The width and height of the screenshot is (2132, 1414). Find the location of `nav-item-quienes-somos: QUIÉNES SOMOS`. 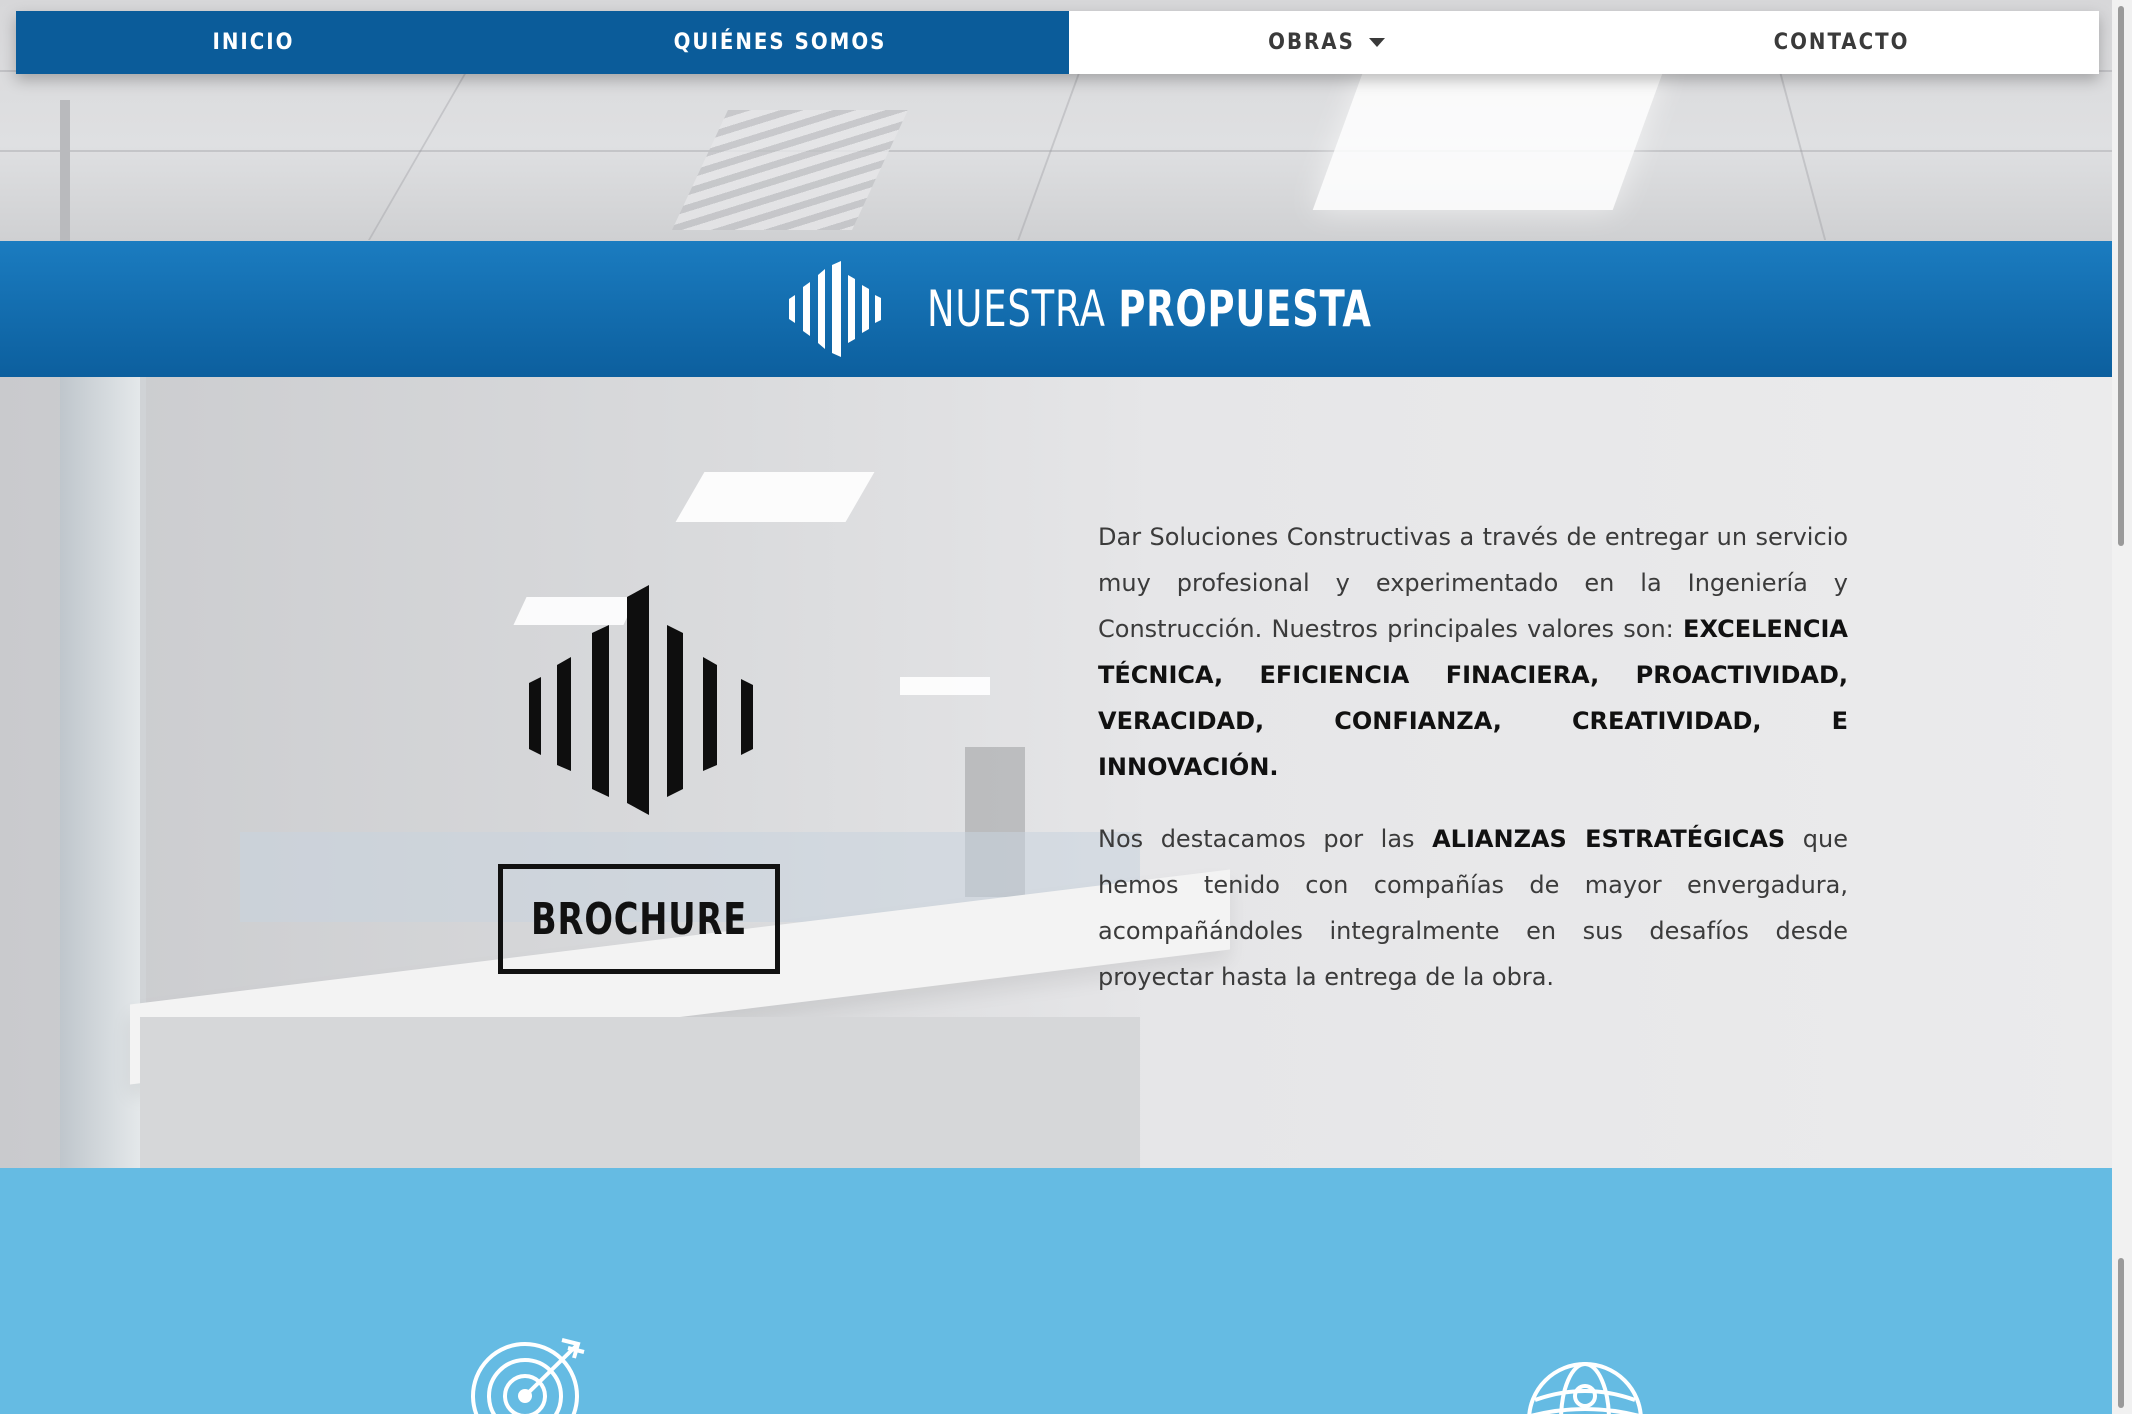

nav-item-quienes-somos: QUIÉNES SOMOS is located at coordinates (780, 42).